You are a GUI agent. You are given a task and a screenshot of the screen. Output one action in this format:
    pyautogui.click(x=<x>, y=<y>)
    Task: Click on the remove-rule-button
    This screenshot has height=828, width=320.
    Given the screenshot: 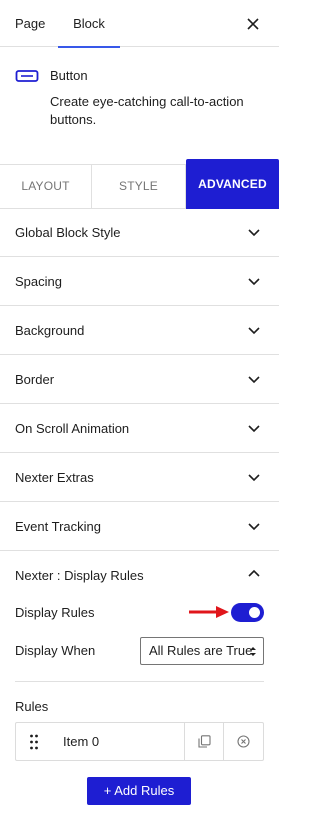 What is the action you would take?
    pyautogui.click(x=243, y=741)
    